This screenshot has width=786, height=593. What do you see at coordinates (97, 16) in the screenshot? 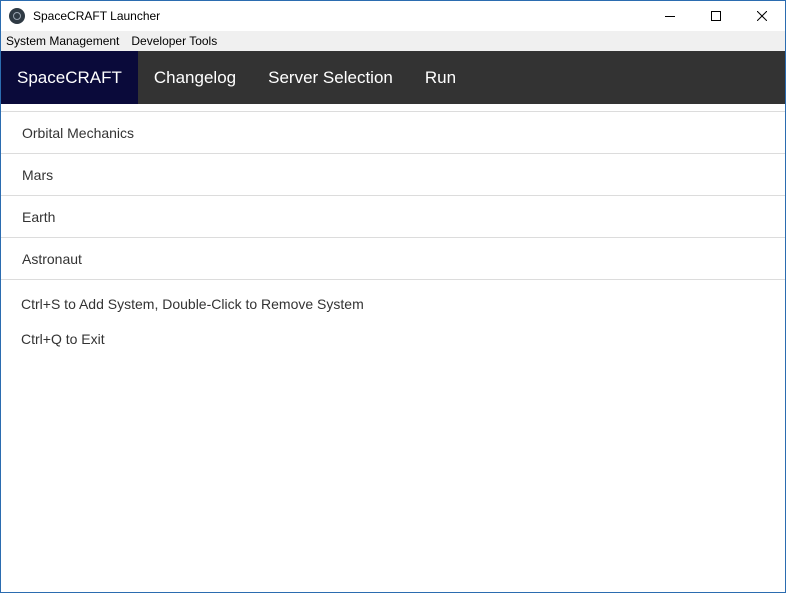
I see `window-title: SpaceCRAFT Launcher` at bounding box center [97, 16].